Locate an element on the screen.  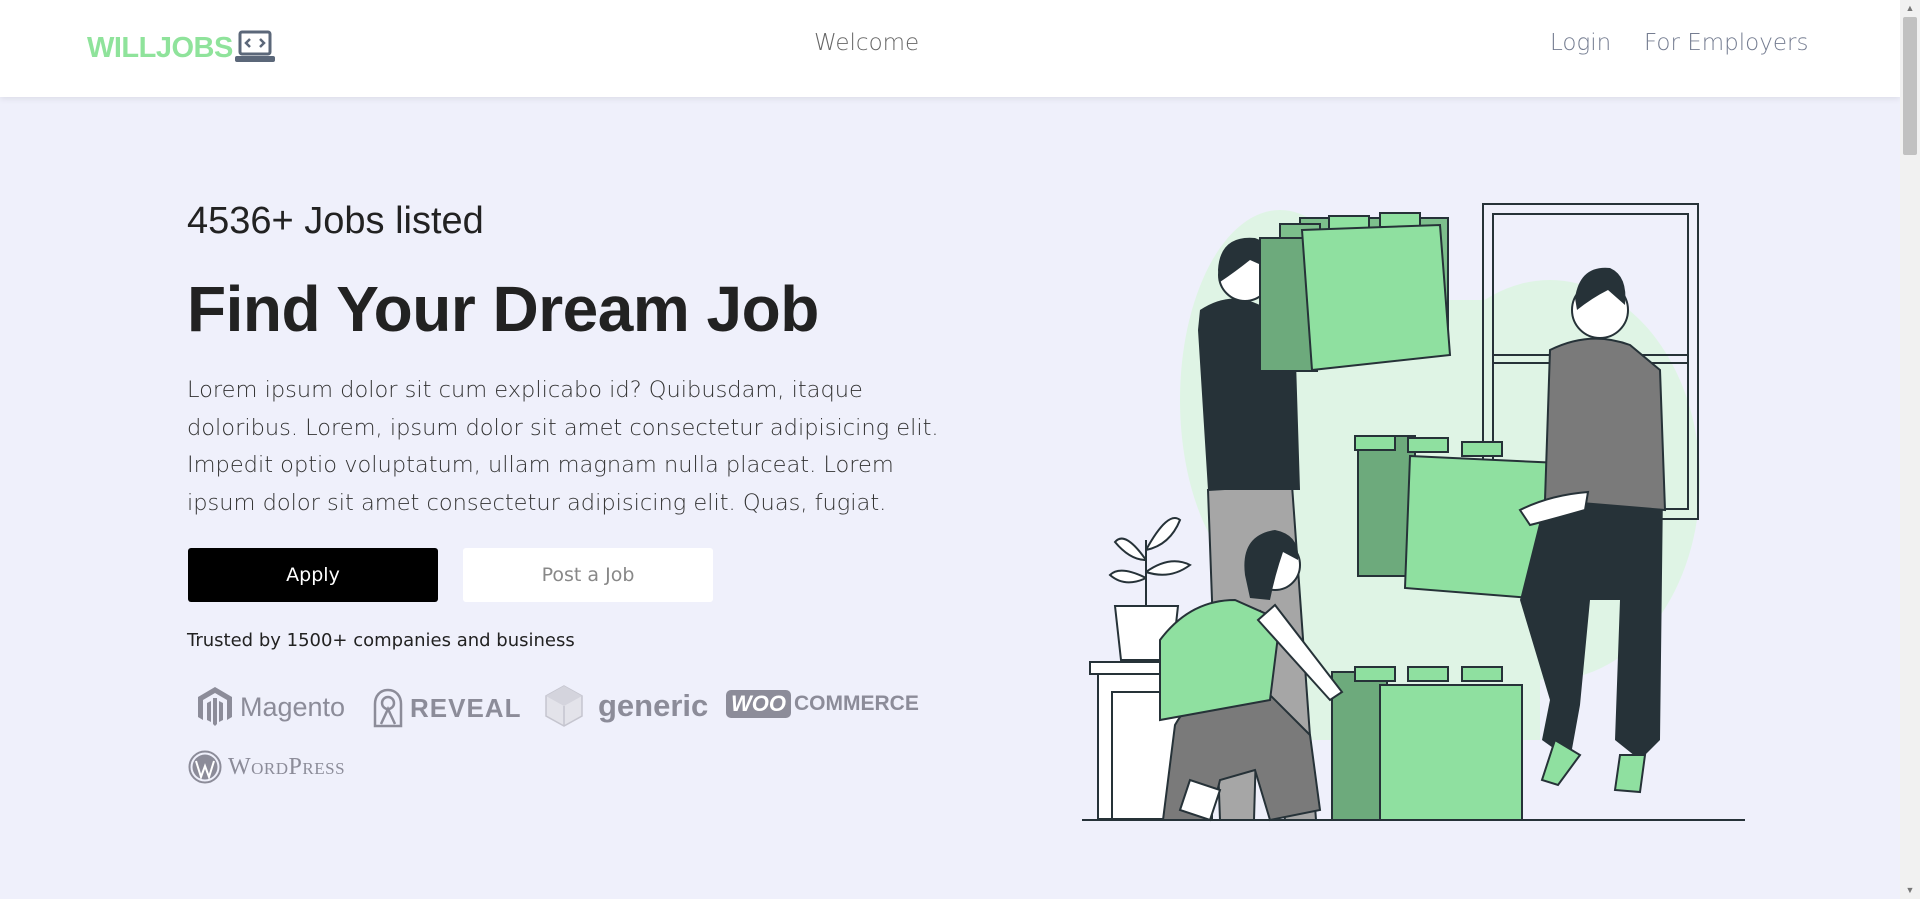
scroll-up-arrow-icon: ▲ is located at coordinates (1910, 8).